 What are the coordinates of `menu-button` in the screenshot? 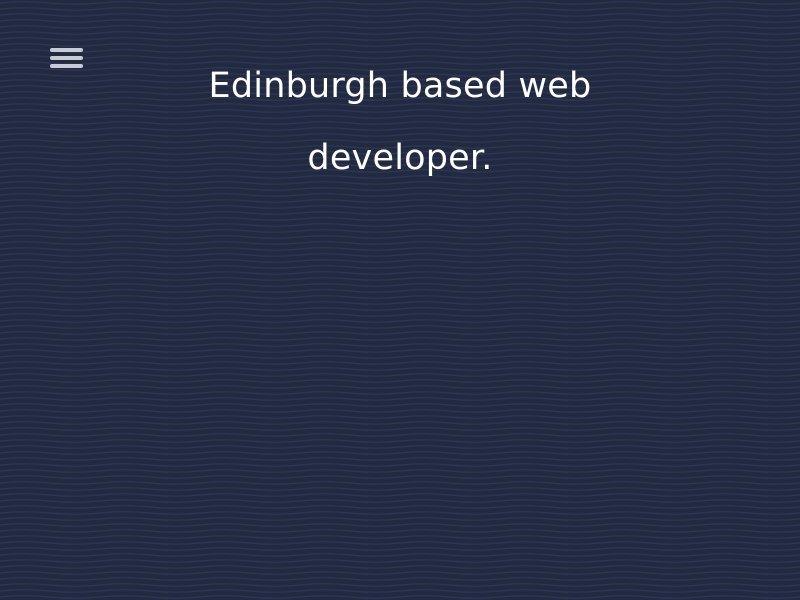 It's located at (67, 61).